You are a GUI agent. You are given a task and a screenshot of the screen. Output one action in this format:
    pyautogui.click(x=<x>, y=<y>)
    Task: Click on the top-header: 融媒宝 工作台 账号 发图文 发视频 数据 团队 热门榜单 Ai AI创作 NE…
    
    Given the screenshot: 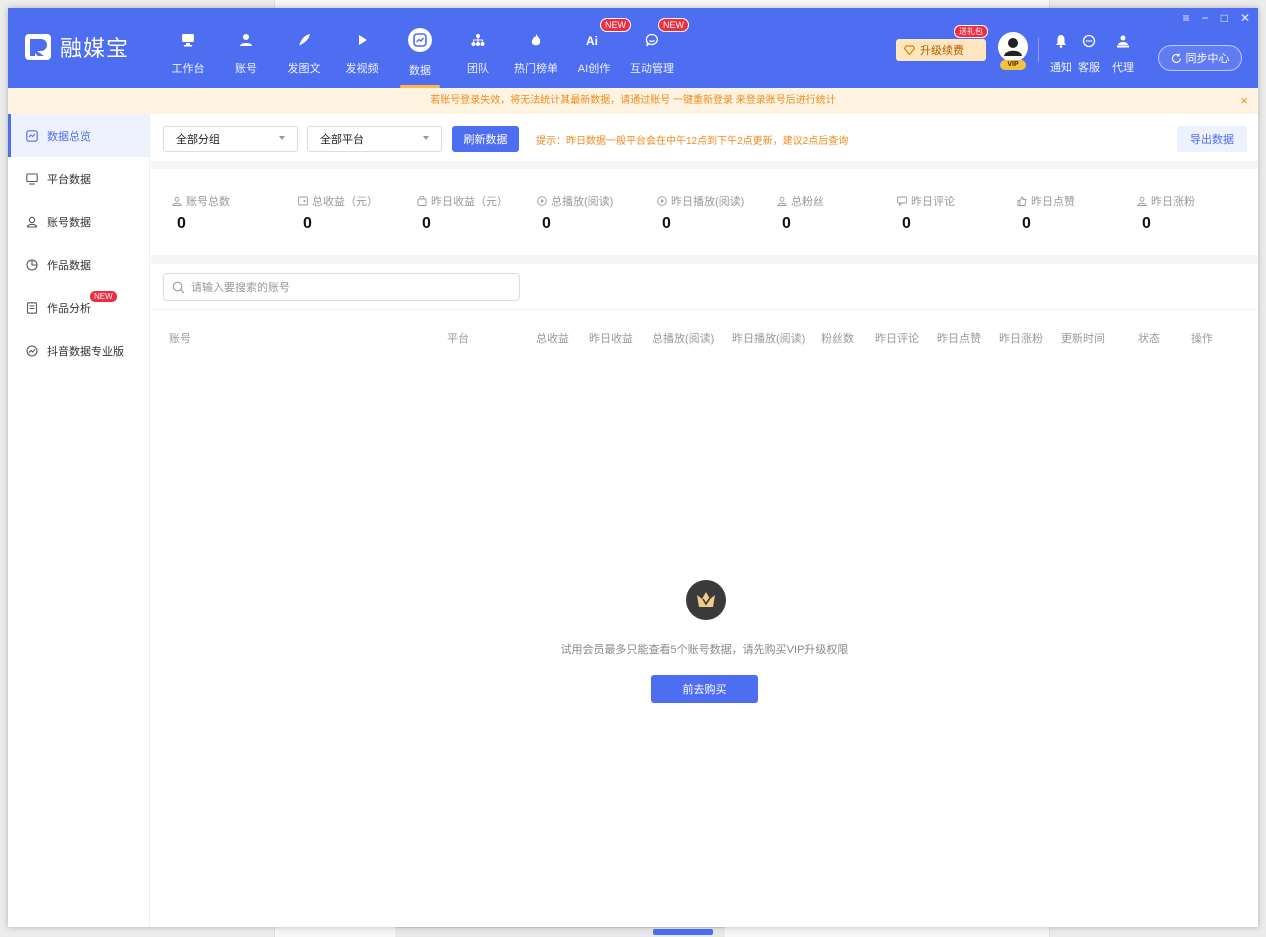 What is the action you would take?
    pyautogui.click(x=633, y=48)
    